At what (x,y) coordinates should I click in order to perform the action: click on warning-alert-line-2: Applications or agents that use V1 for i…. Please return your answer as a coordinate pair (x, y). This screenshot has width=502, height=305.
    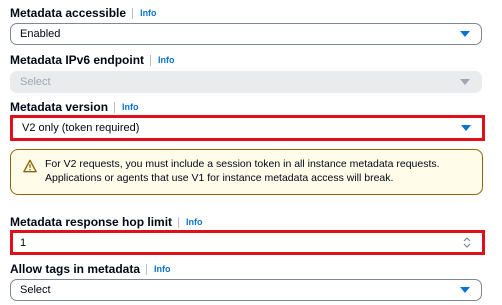
    Looking at the image, I should click on (219, 178).